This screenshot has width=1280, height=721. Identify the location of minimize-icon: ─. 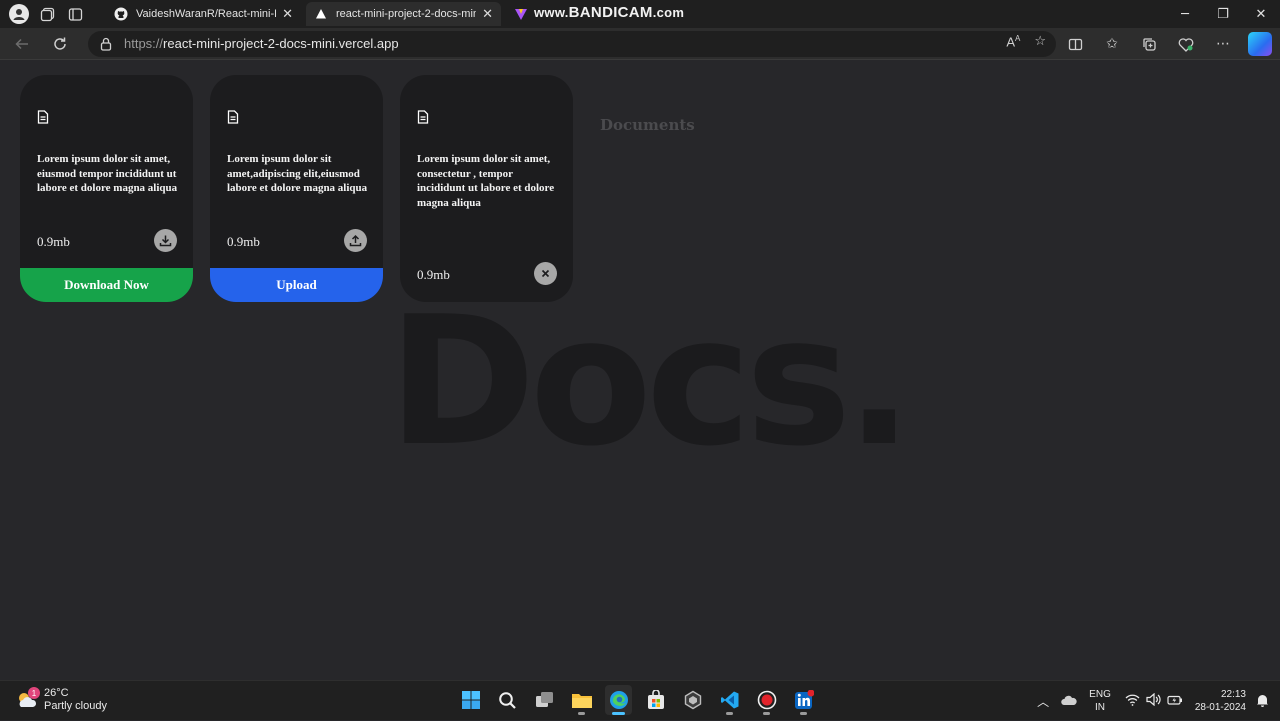
(1185, 14).